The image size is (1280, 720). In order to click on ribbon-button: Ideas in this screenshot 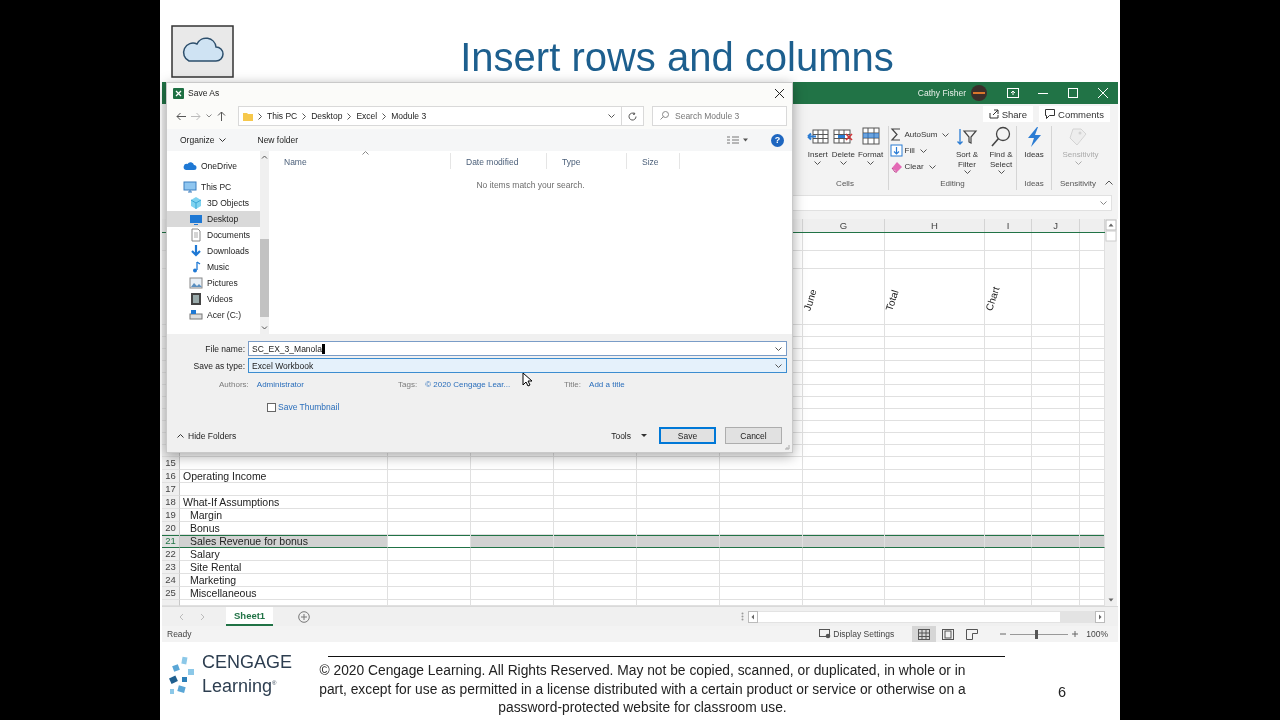, I will do `click(1034, 151)`.